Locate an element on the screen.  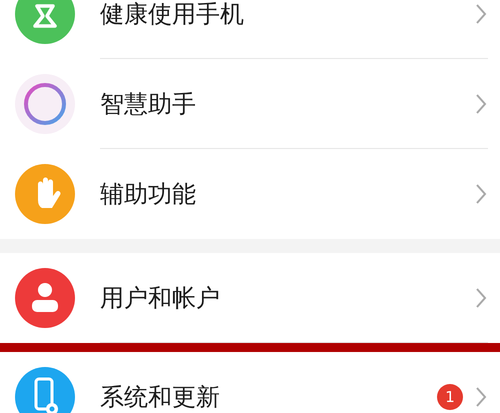
assistant-icon is located at coordinates (45, 104).